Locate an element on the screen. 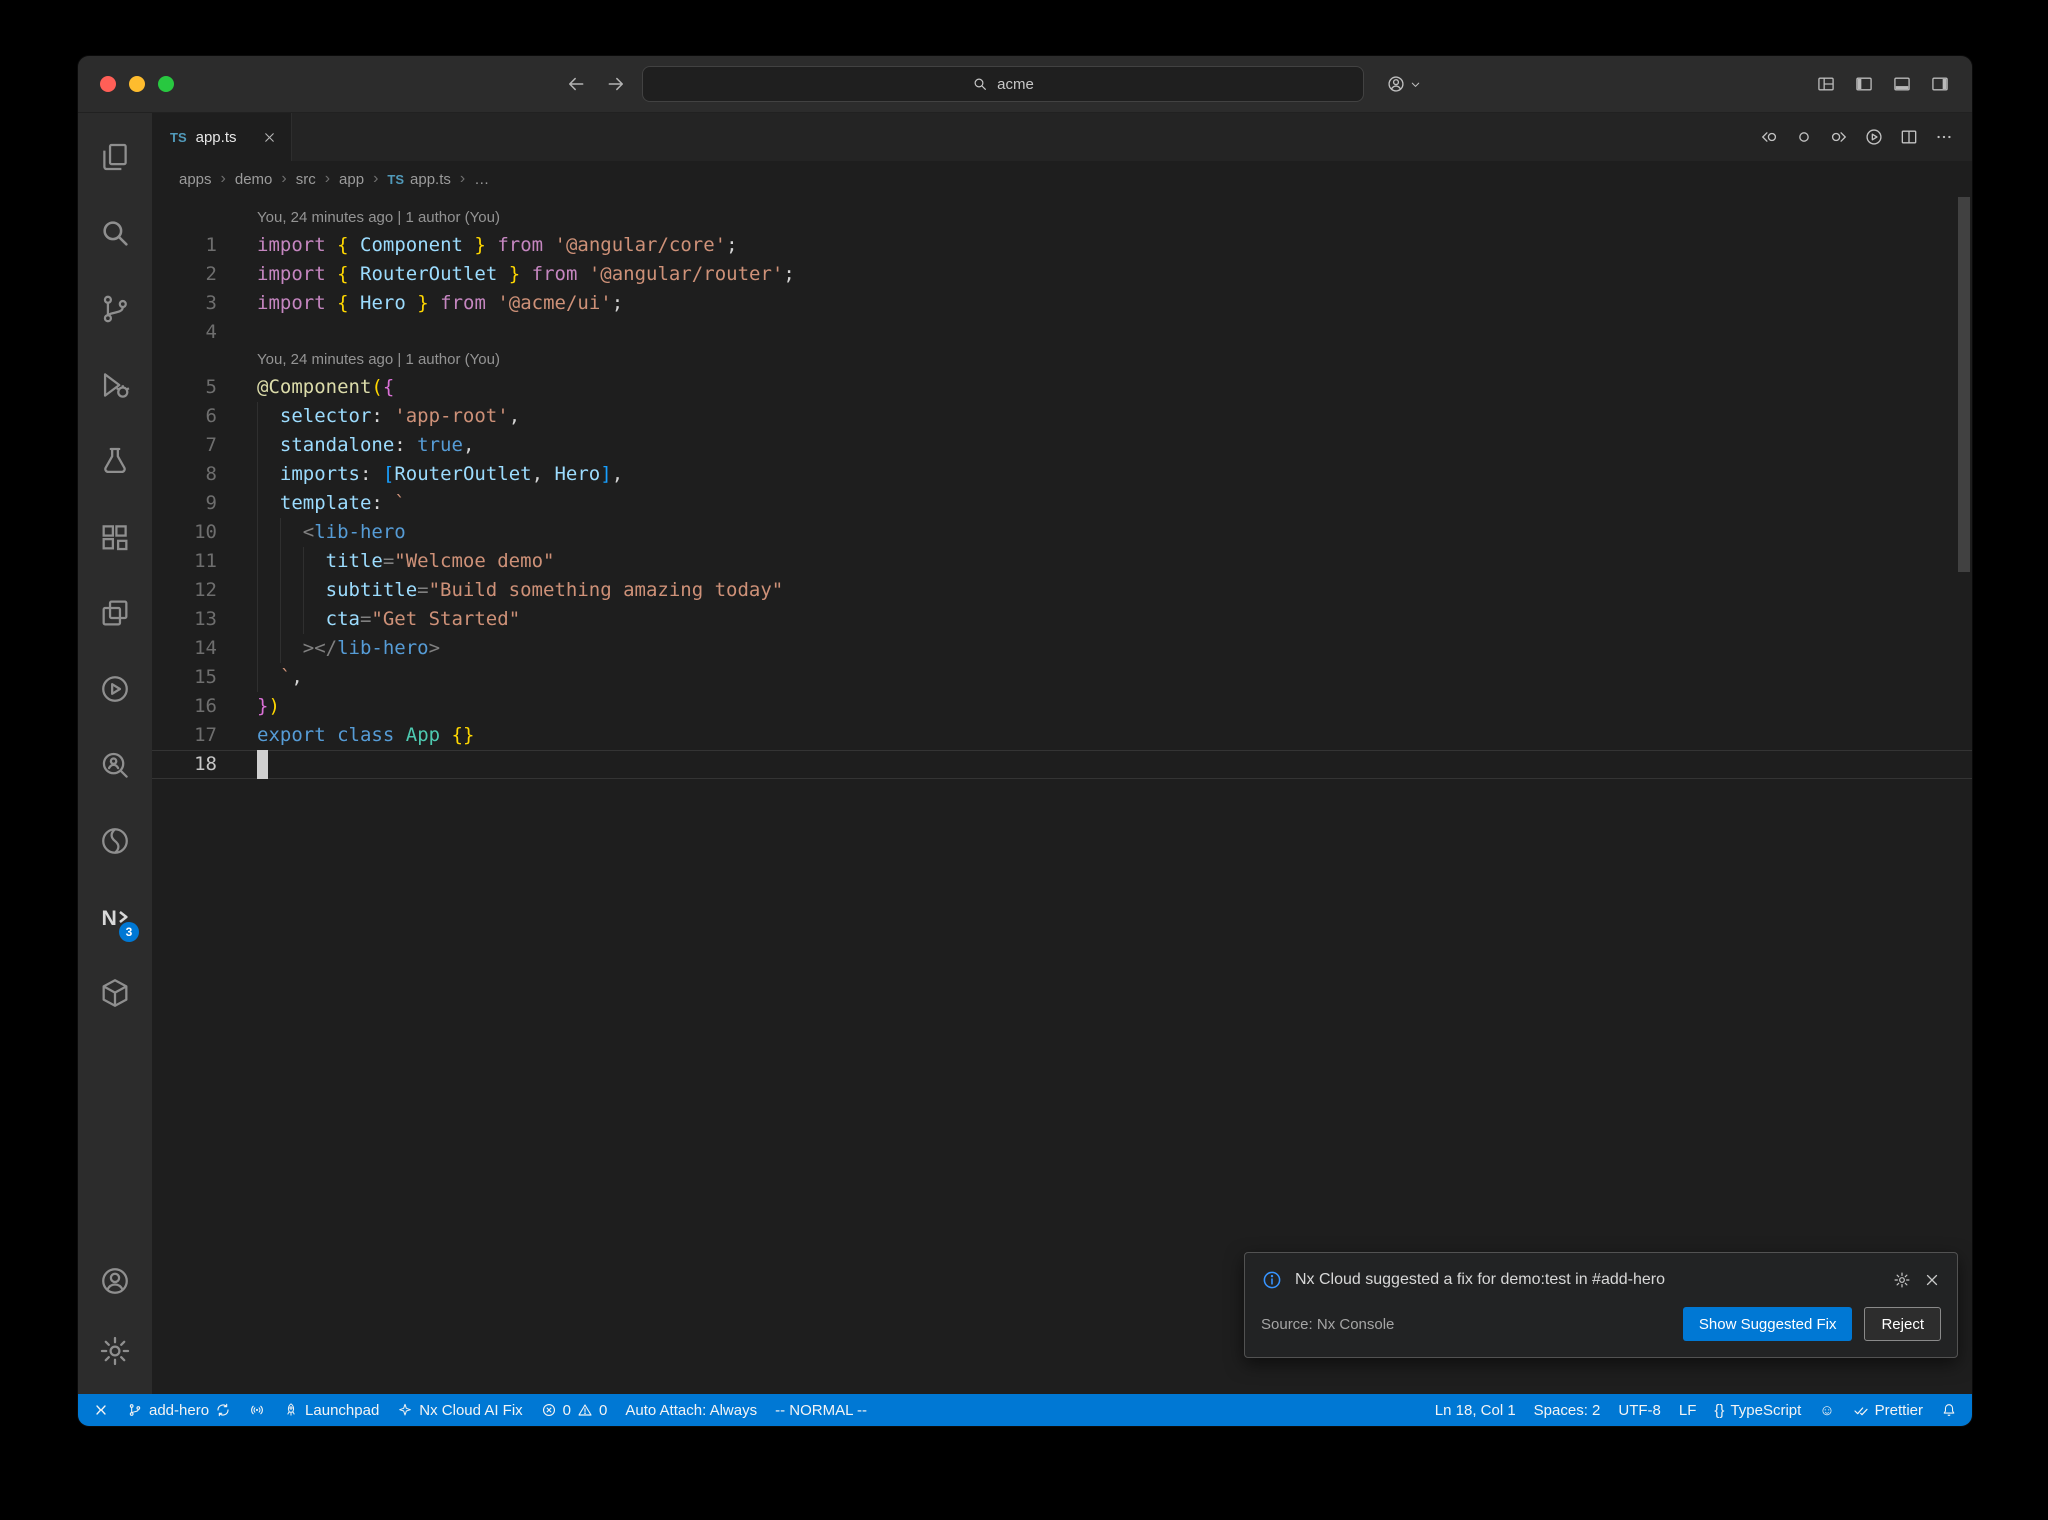 Image resolution: width=2048 pixels, height=1520 pixels. activity-item-azure is located at coordinates (115, 841).